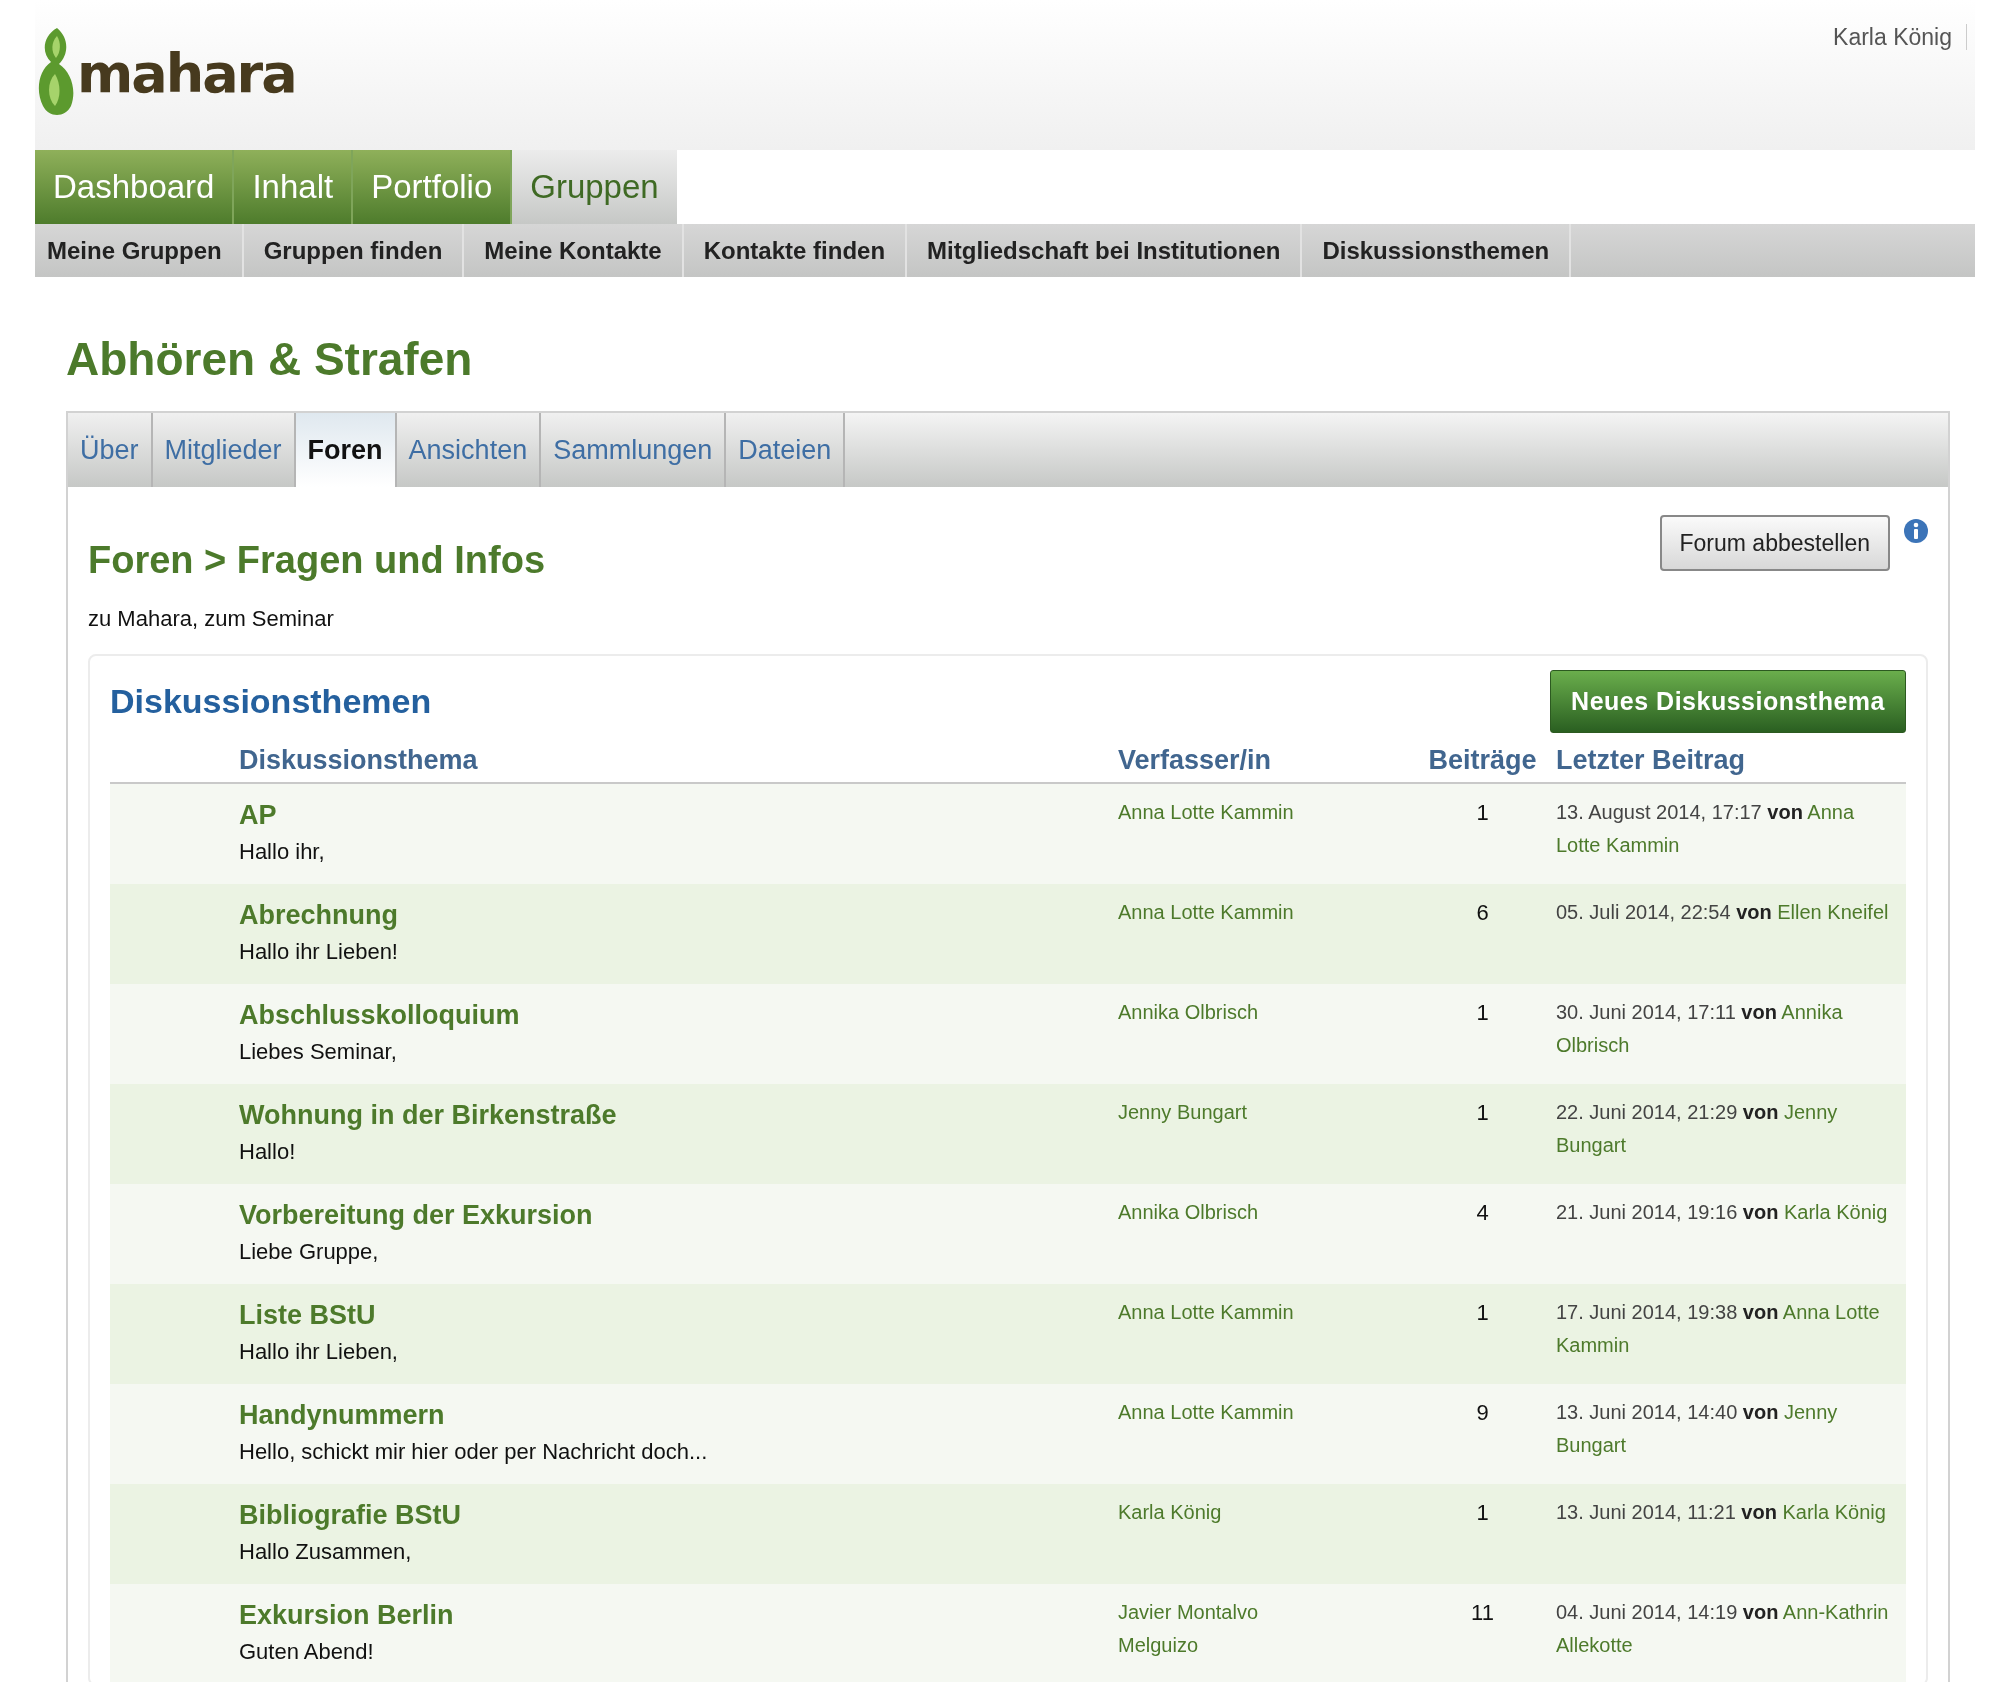 This screenshot has width=2005, height=1682. Describe the element at coordinates (1723, 1629) in the screenshot. I see `last-post-text: 04. Juni 2014, 14:19 von Ann-Kathrin Allekotte` at that location.